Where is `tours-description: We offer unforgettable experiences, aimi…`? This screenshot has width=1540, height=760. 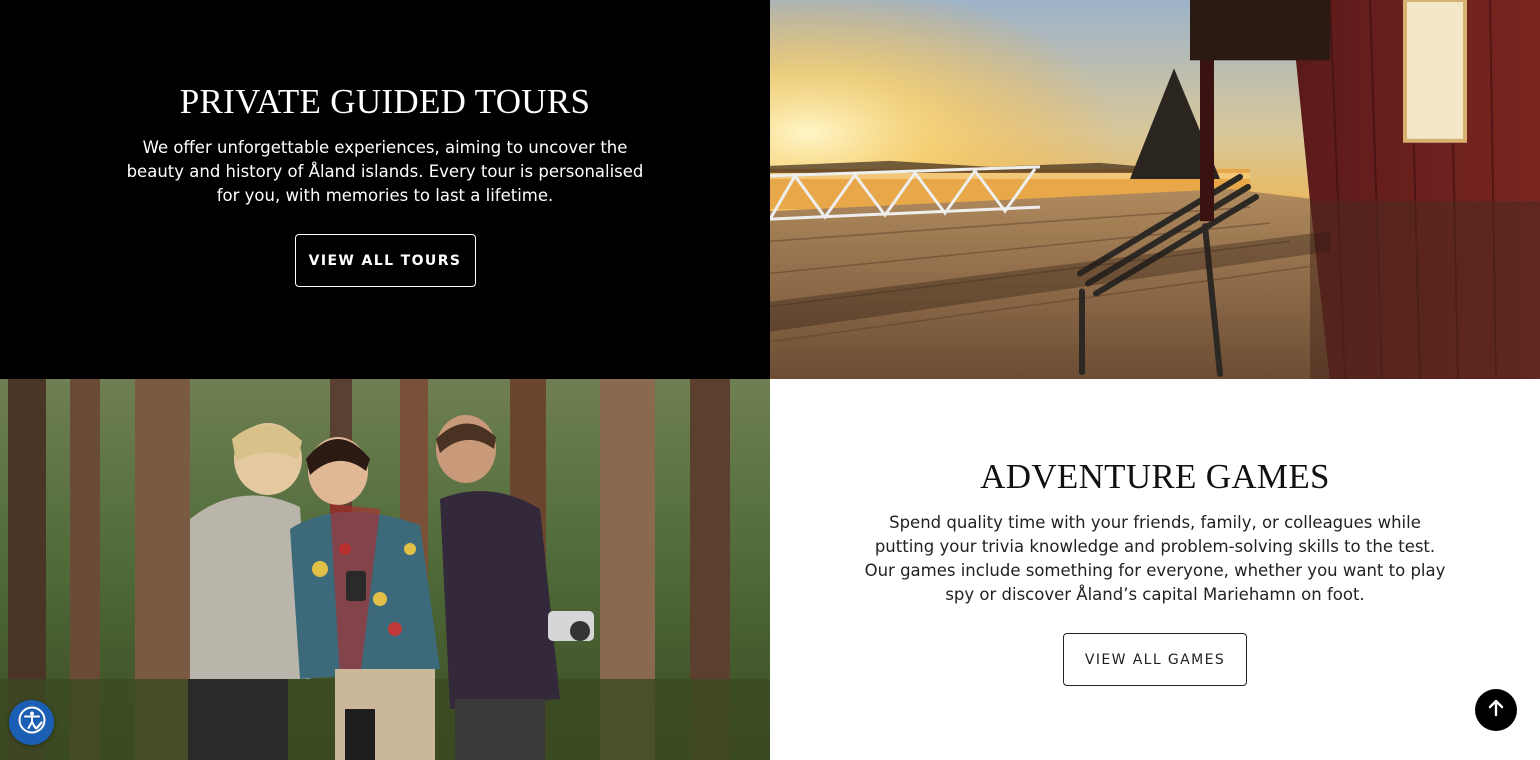 tours-description: We offer unforgettable experiences, aimi… is located at coordinates (385, 171).